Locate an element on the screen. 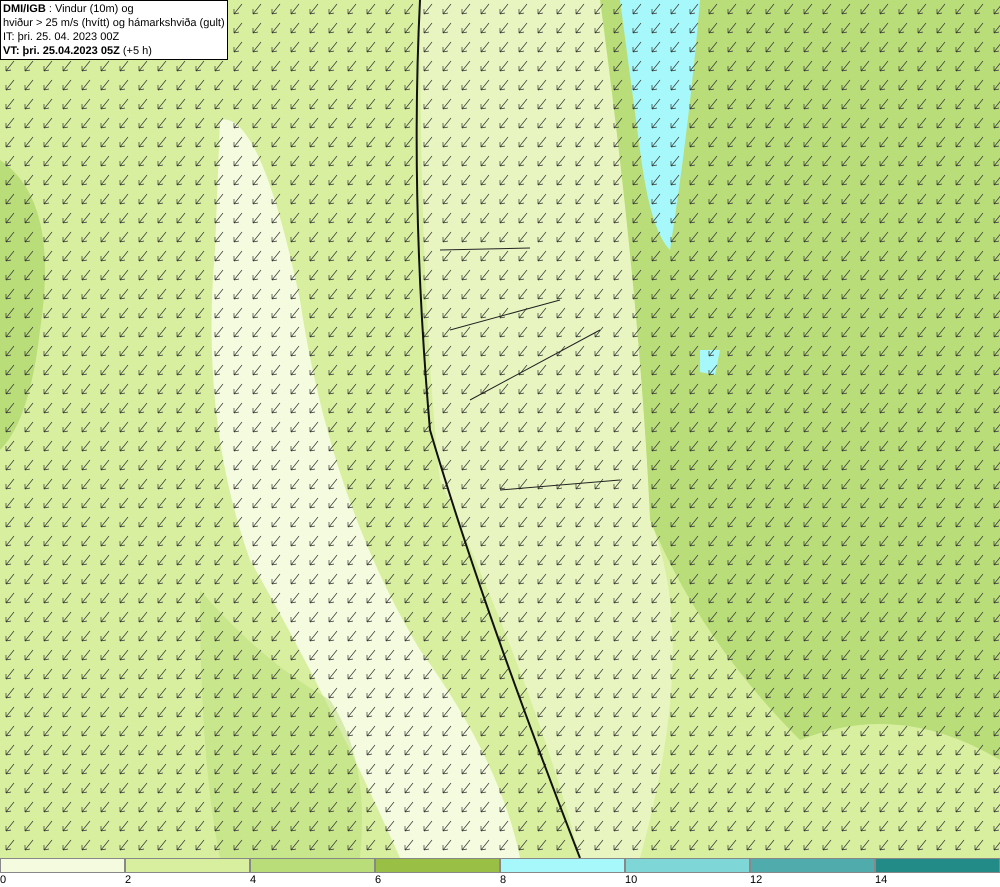 Image resolution: width=1000 pixels, height=887 pixels. scale-label: 0 is located at coordinates (3, 880).